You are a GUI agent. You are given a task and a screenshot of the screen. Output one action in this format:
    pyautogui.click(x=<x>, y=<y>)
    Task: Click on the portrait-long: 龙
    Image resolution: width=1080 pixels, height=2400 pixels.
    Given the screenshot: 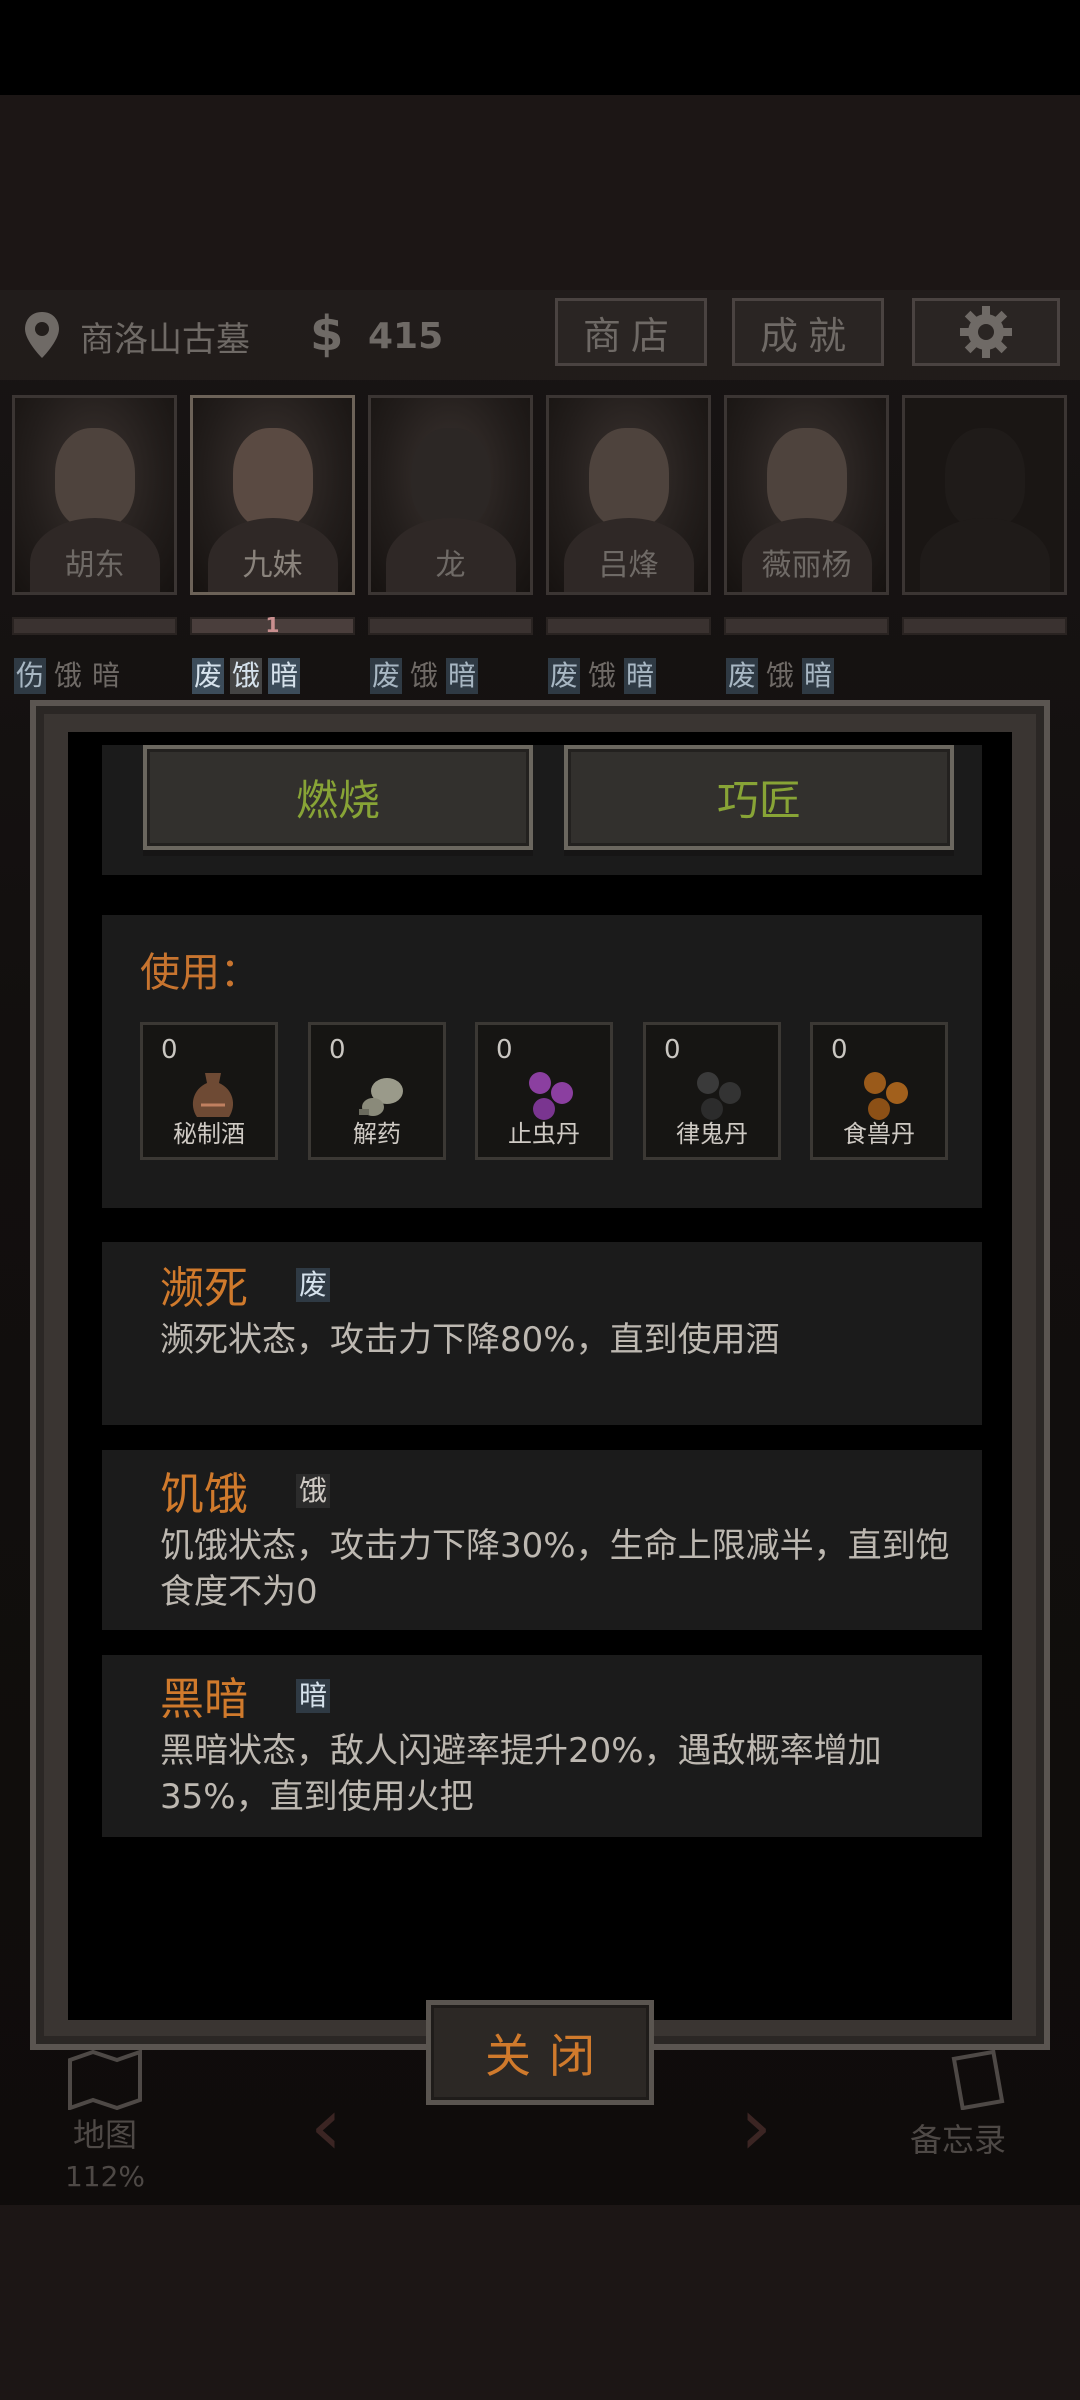 What is the action you would take?
    pyautogui.click(x=450, y=495)
    